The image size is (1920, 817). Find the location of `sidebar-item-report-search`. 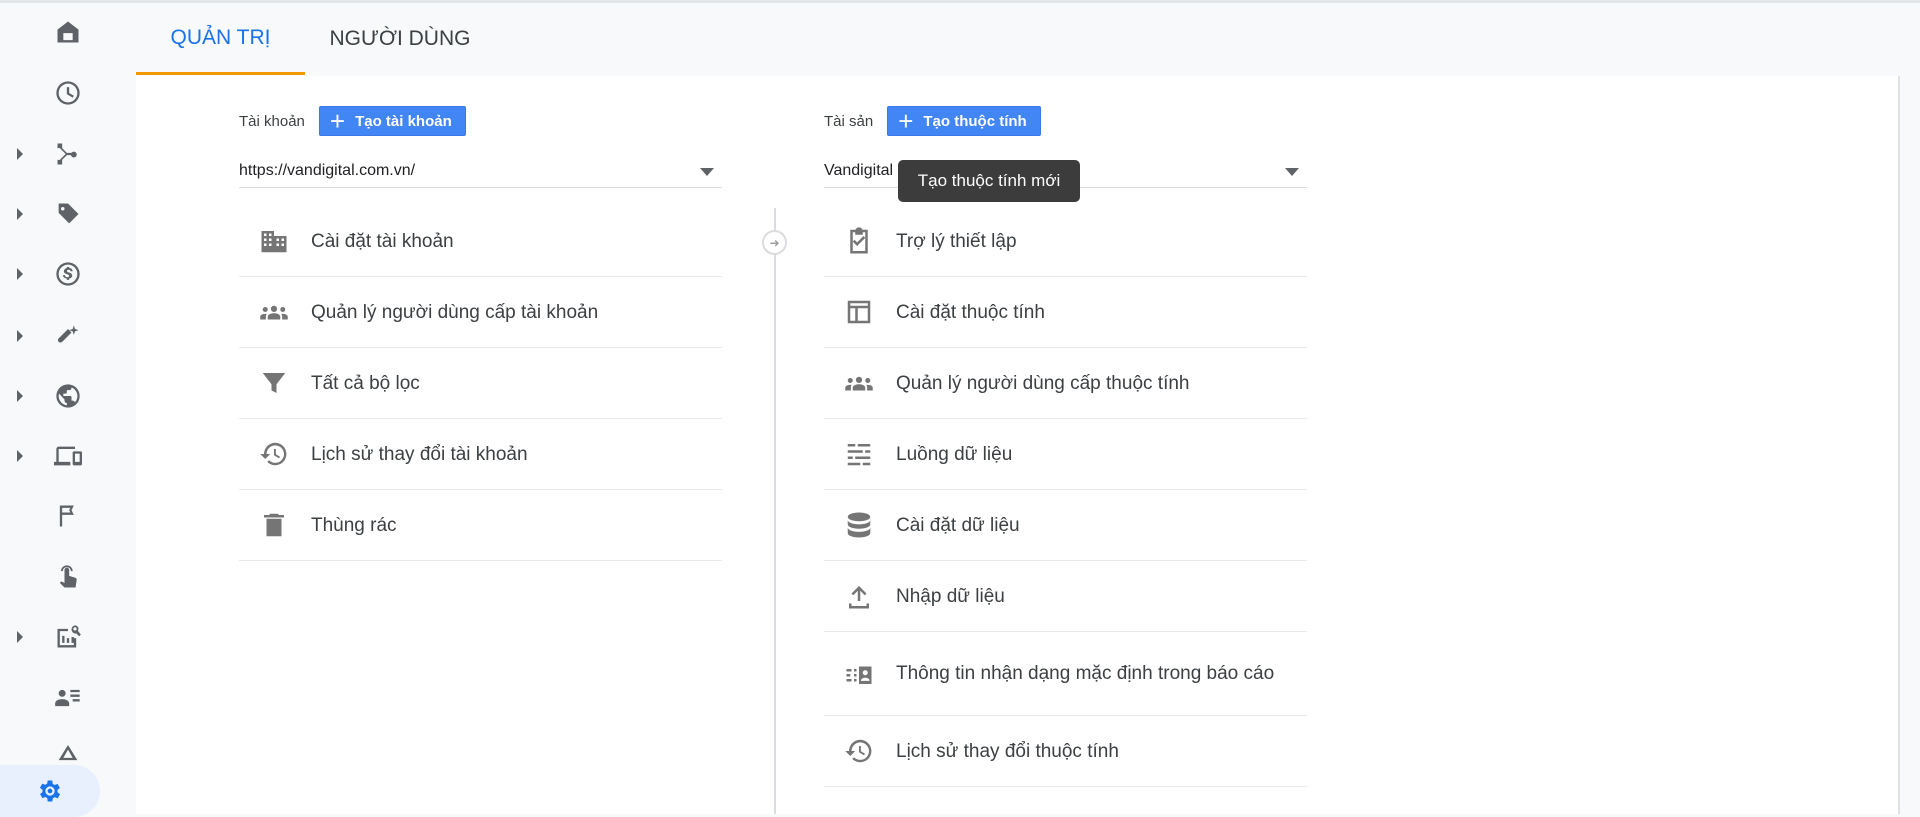

sidebar-item-report-search is located at coordinates (67, 637).